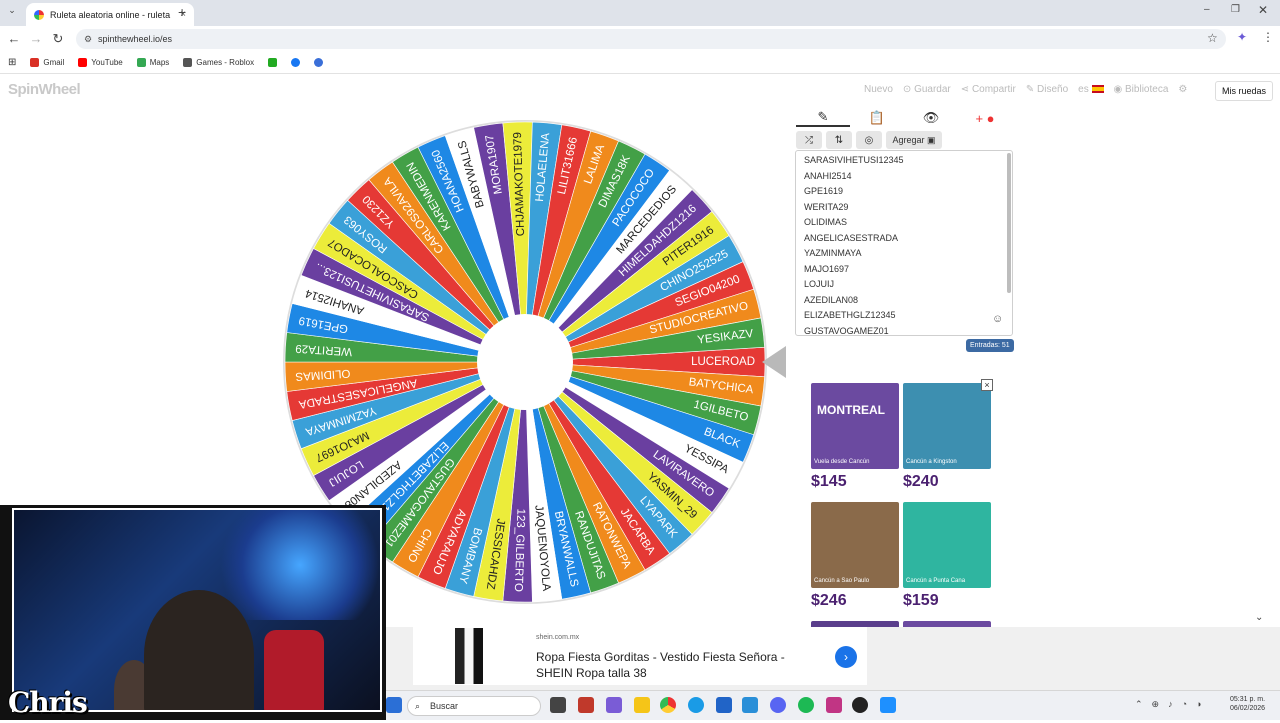 Image resolution: width=1280 pixels, height=723 pixels. I want to click on ad-card-caption: Cancún a Sao Paulo, so click(842, 581).